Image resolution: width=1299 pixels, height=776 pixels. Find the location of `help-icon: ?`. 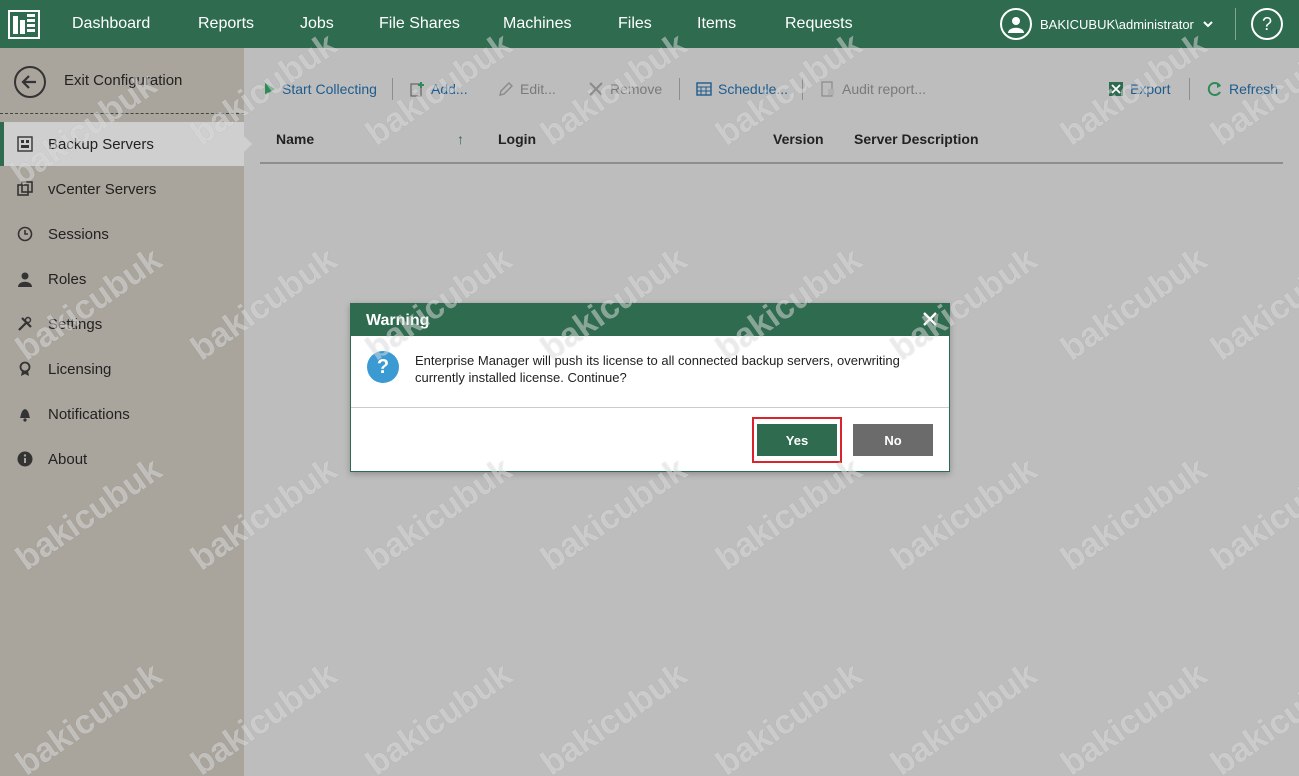

help-icon: ? is located at coordinates (1267, 24).